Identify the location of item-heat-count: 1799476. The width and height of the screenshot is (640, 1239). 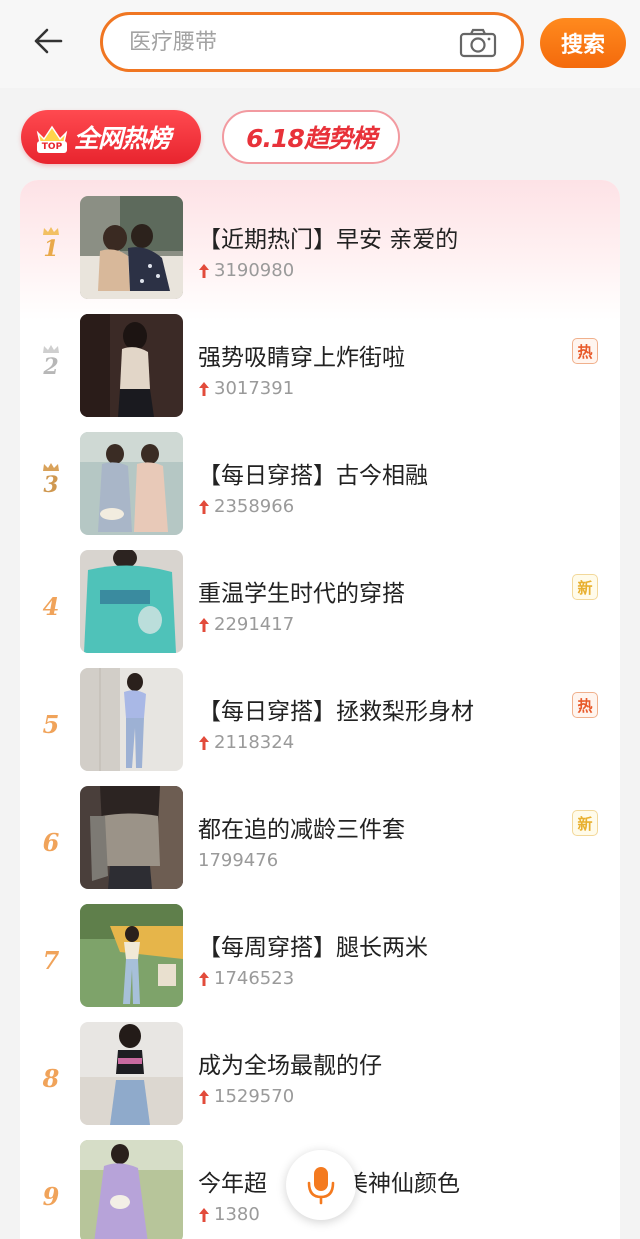
(238, 860).